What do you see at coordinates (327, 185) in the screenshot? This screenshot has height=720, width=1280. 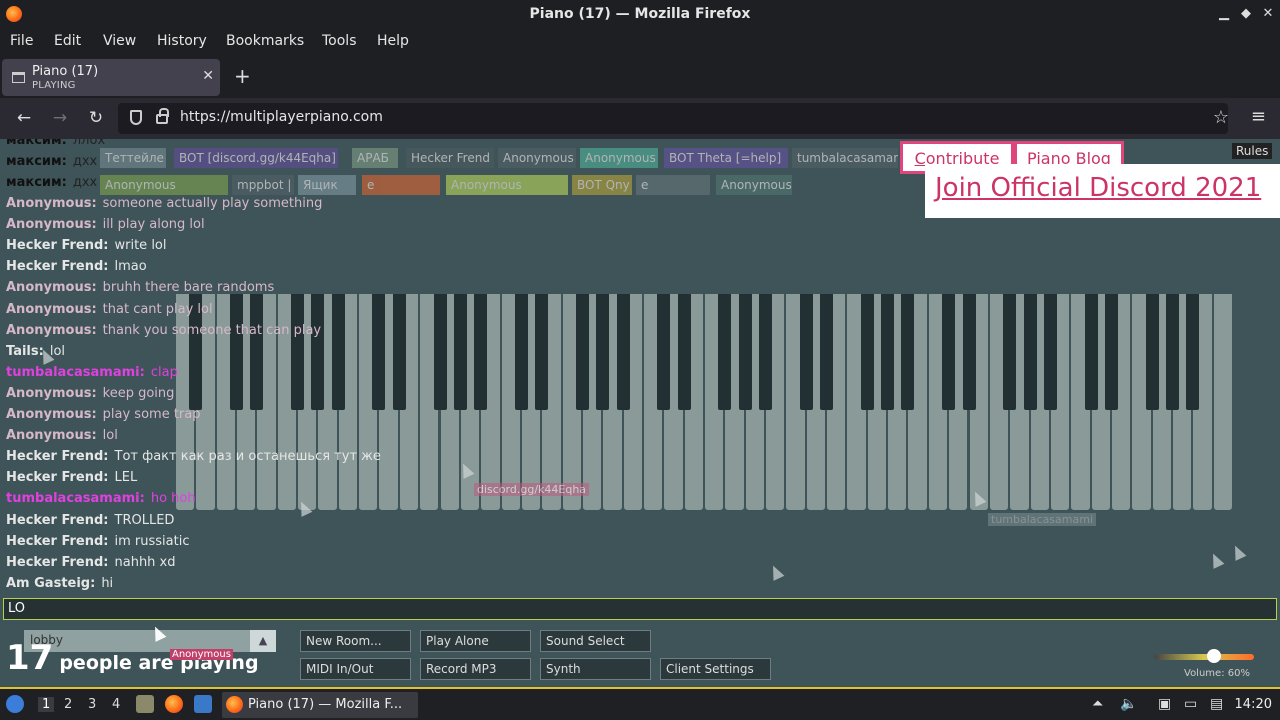 I see `user-tag: Ящик` at bounding box center [327, 185].